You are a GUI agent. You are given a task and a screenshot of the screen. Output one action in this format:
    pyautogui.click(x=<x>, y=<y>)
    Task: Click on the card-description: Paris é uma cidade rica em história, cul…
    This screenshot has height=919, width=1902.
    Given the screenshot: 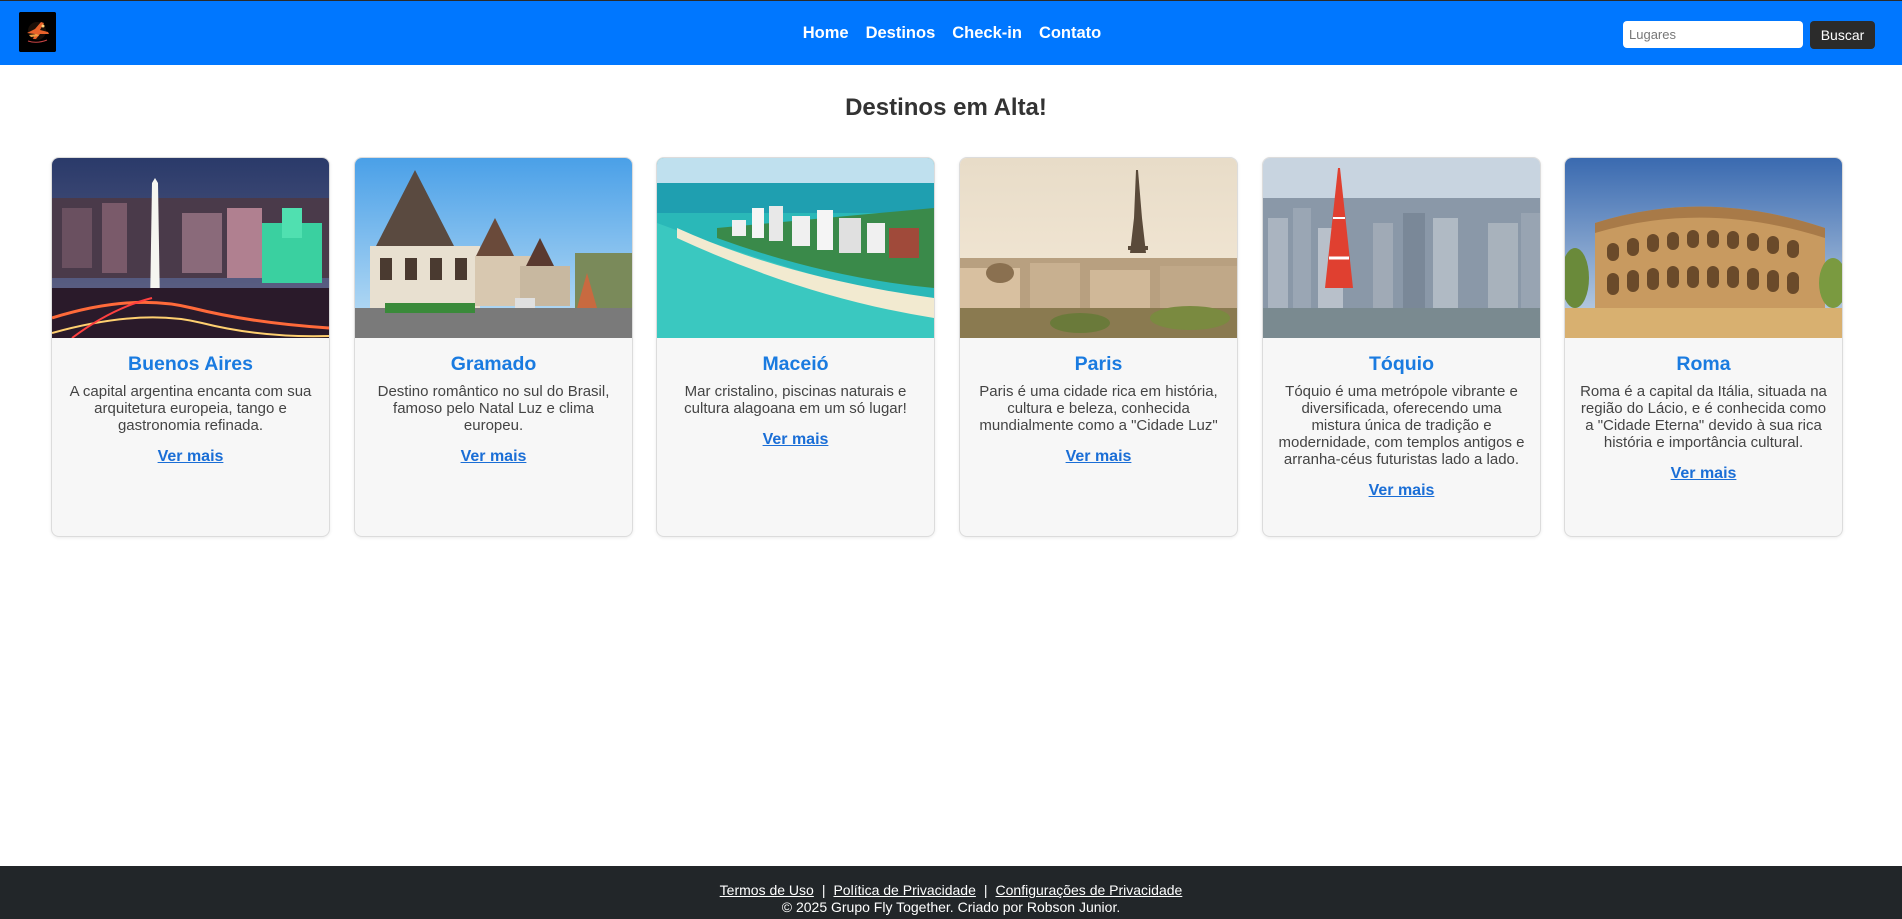 What is the action you would take?
    pyautogui.click(x=1098, y=408)
    